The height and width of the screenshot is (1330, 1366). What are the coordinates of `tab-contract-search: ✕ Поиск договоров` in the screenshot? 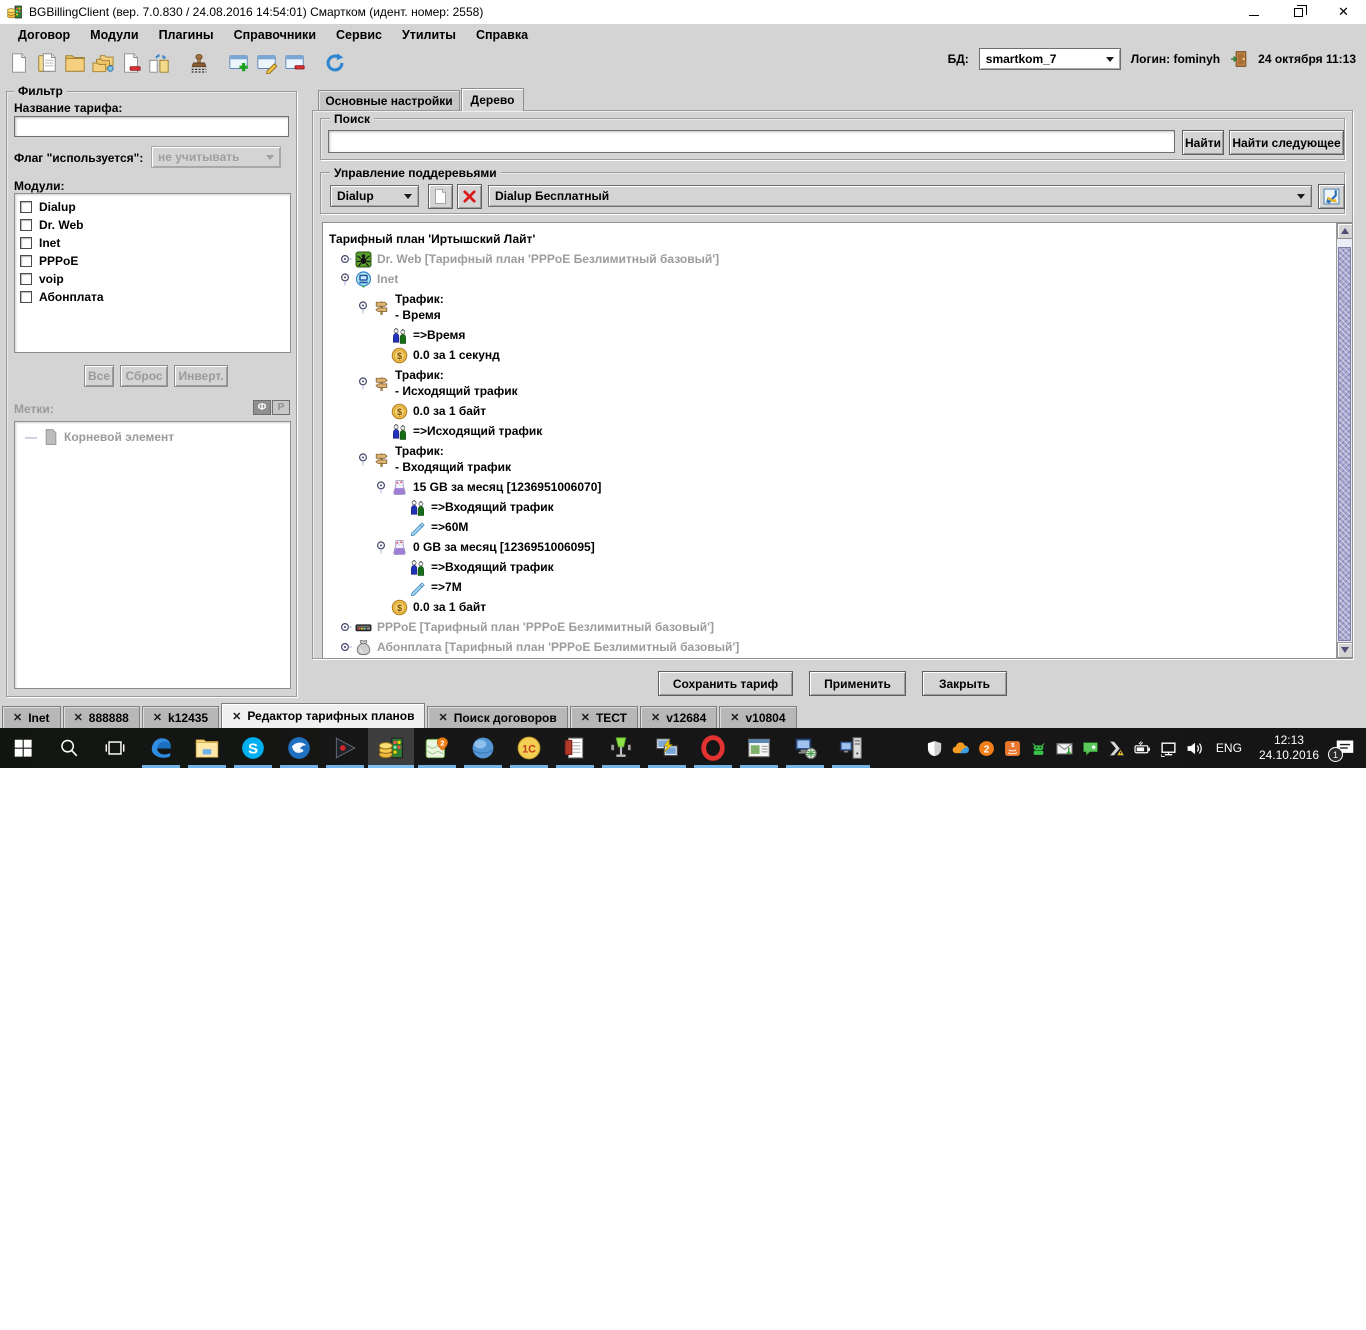 It's located at (497, 717).